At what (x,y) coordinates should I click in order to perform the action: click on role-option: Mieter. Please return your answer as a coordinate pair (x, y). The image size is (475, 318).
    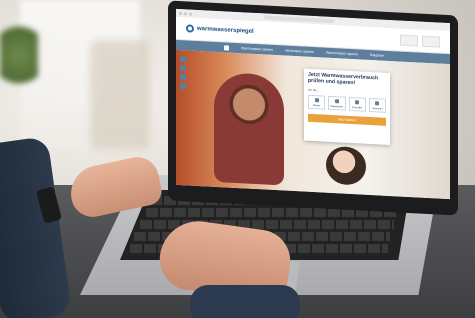
    Looking at the image, I should click on (317, 102).